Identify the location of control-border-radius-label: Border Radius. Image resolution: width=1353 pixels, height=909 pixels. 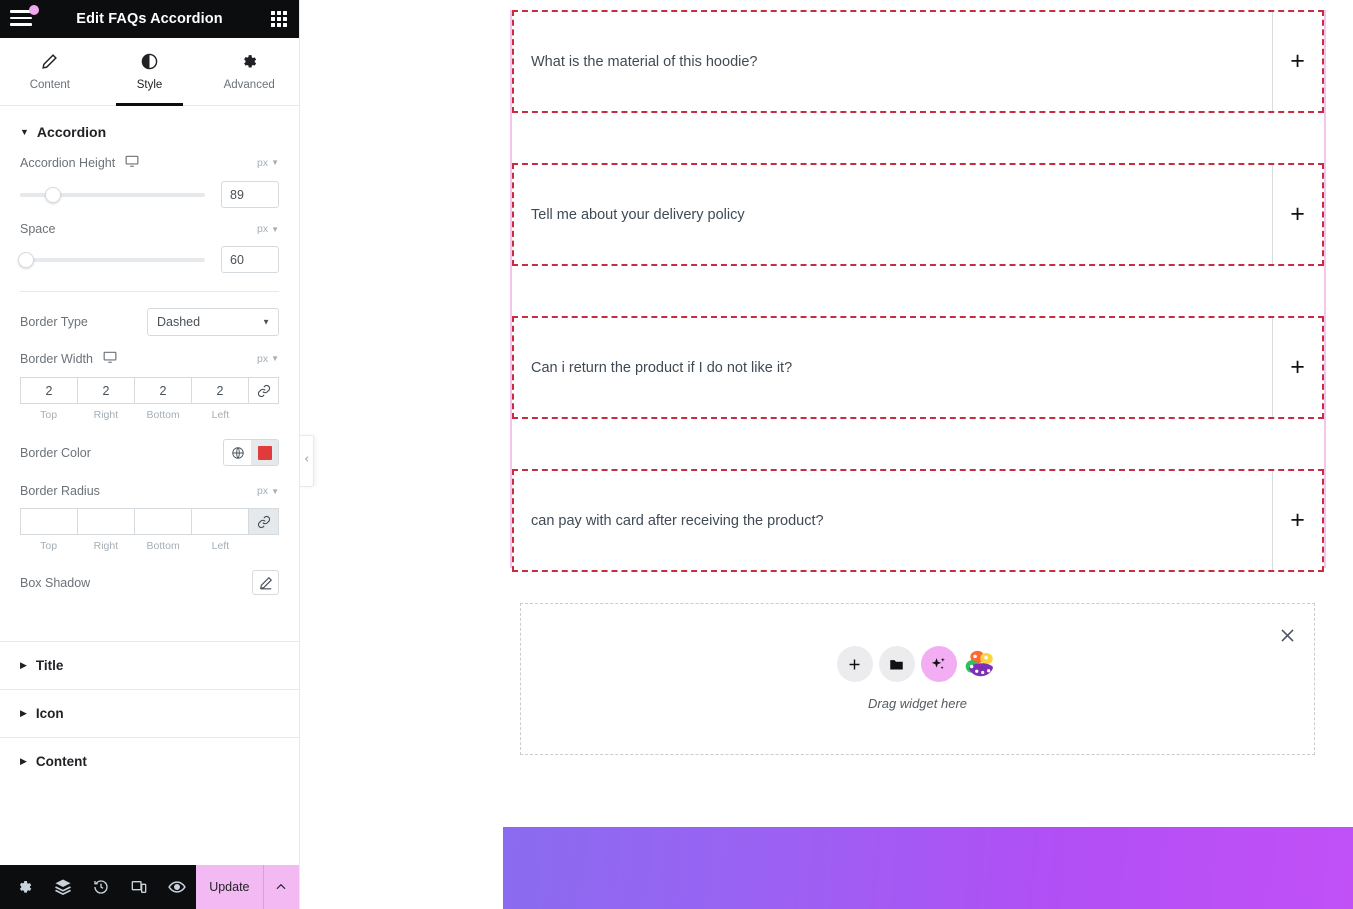
(60, 491).